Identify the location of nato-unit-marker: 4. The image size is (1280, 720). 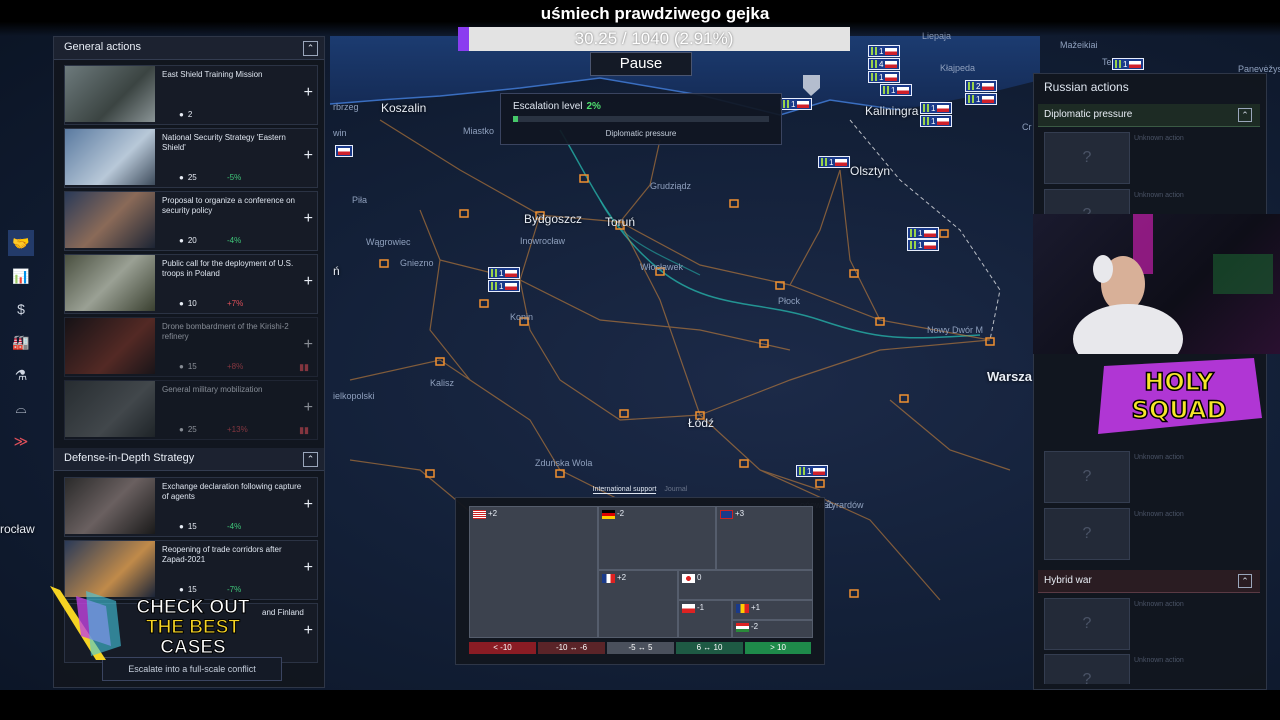
(884, 64).